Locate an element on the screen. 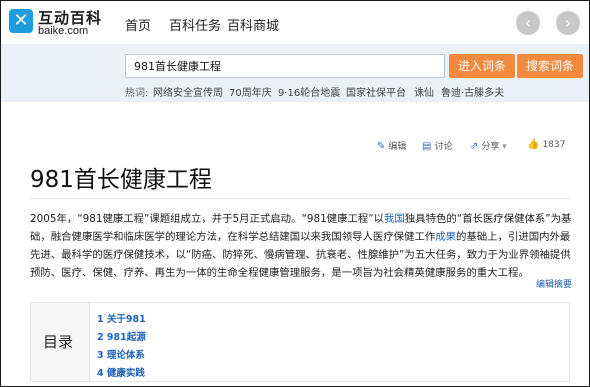 This screenshot has height=387, width=590. like-button: 👍 1837 is located at coordinates (546, 144).